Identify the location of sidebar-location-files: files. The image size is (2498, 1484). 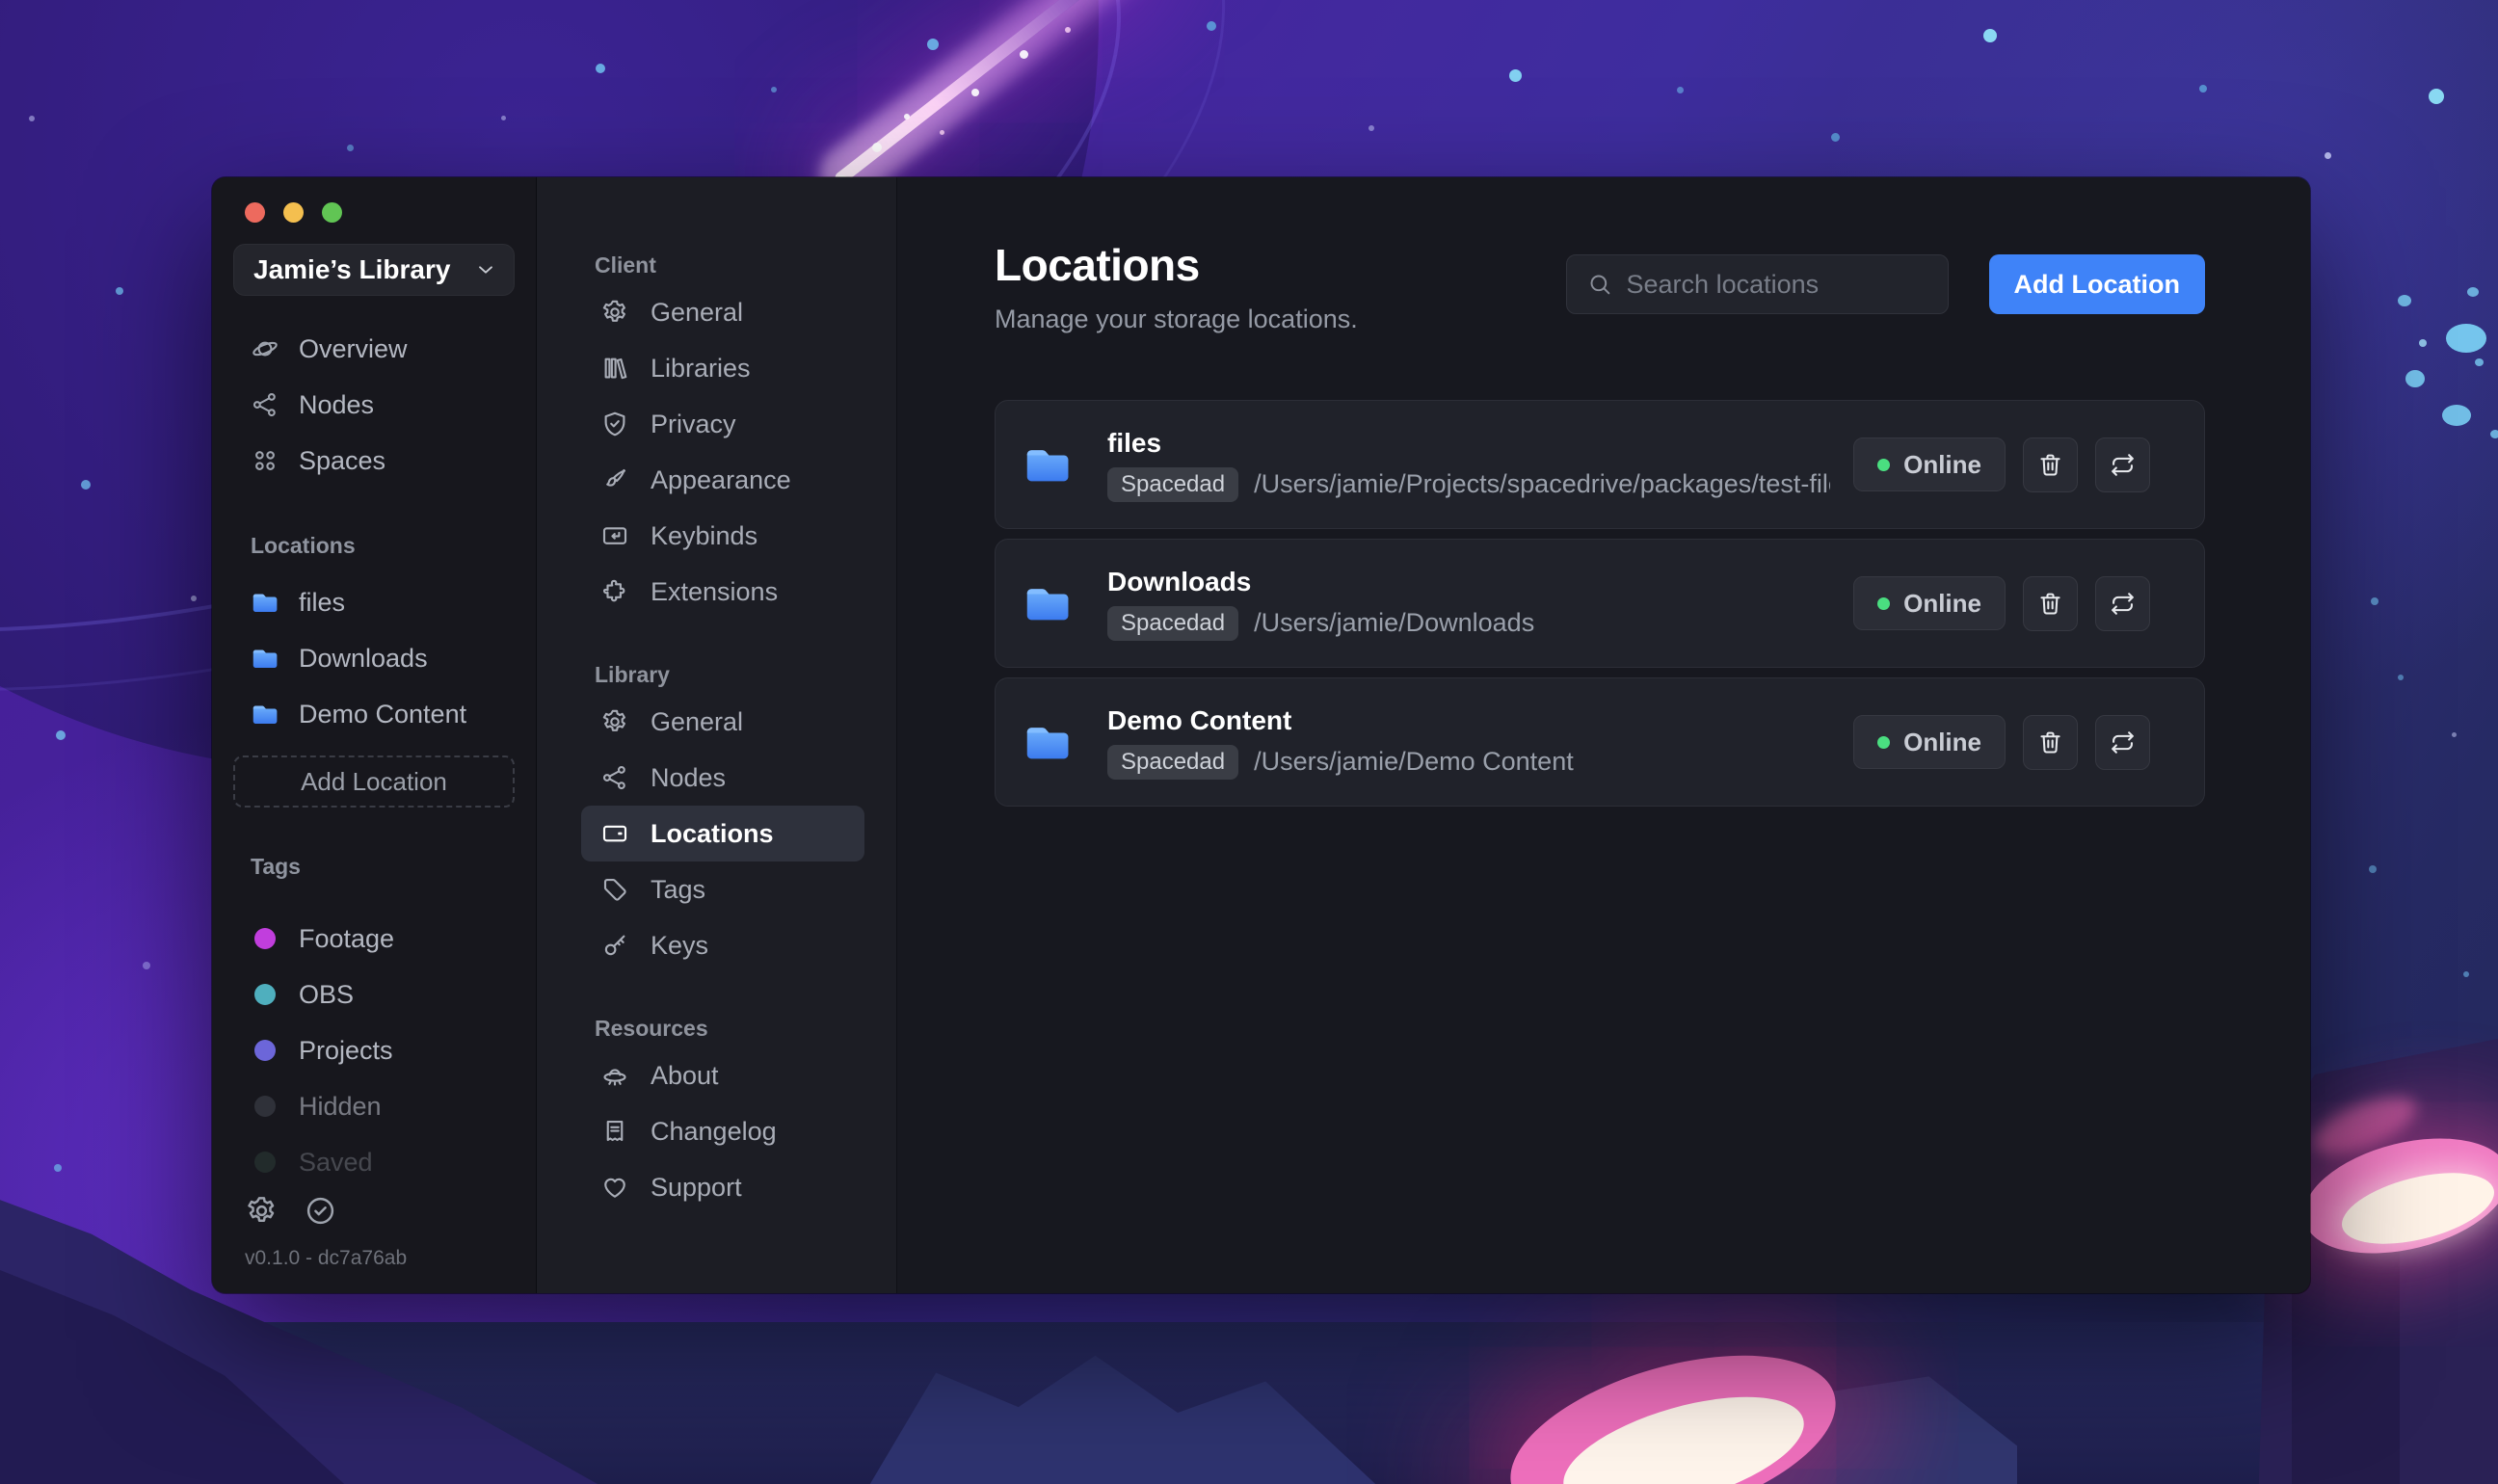
(374, 602).